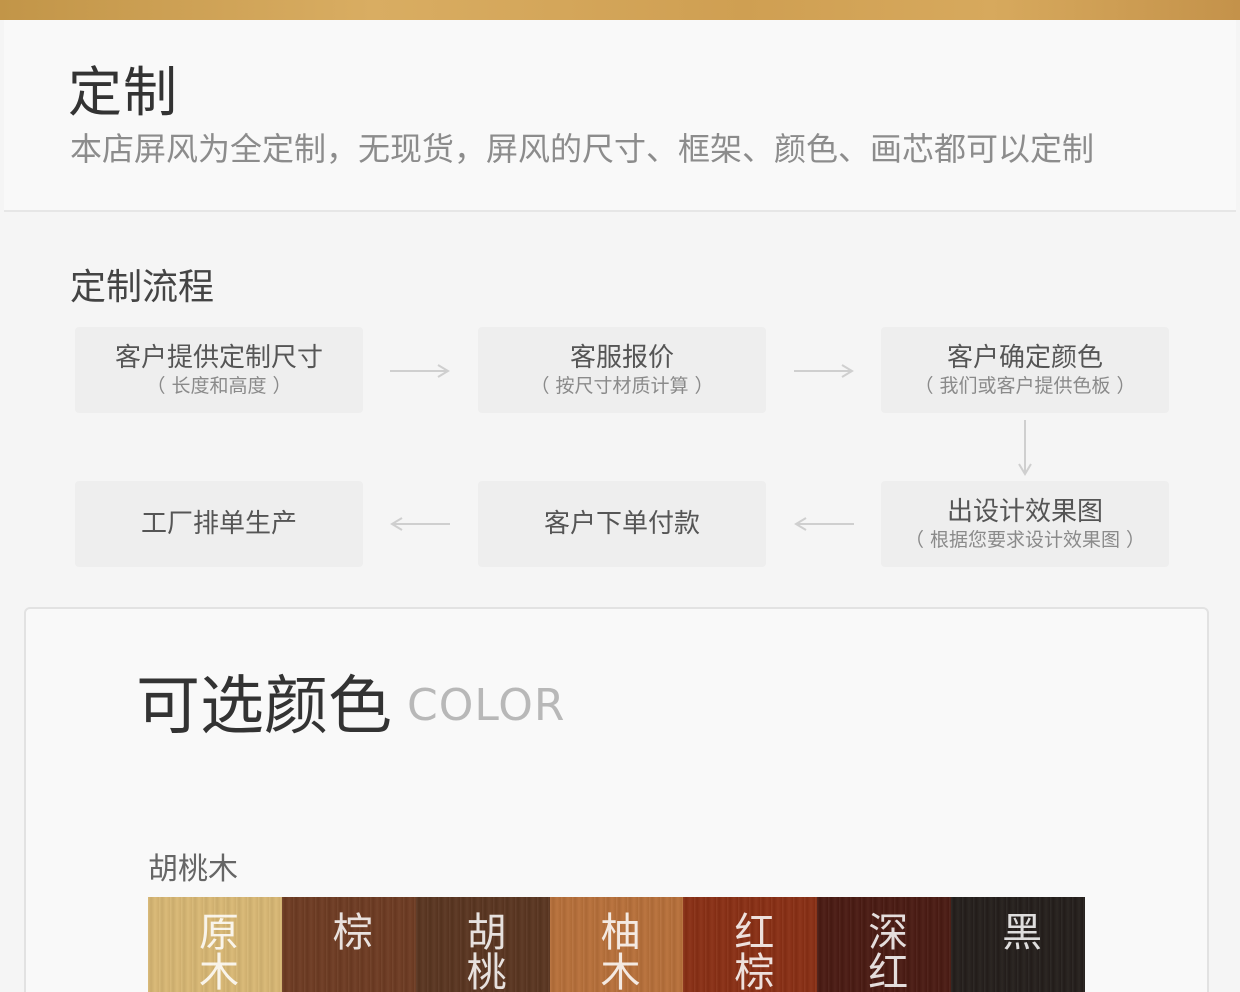  What do you see at coordinates (1024, 512) in the screenshot?
I see `step-title: 出设计效果图` at bounding box center [1024, 512].